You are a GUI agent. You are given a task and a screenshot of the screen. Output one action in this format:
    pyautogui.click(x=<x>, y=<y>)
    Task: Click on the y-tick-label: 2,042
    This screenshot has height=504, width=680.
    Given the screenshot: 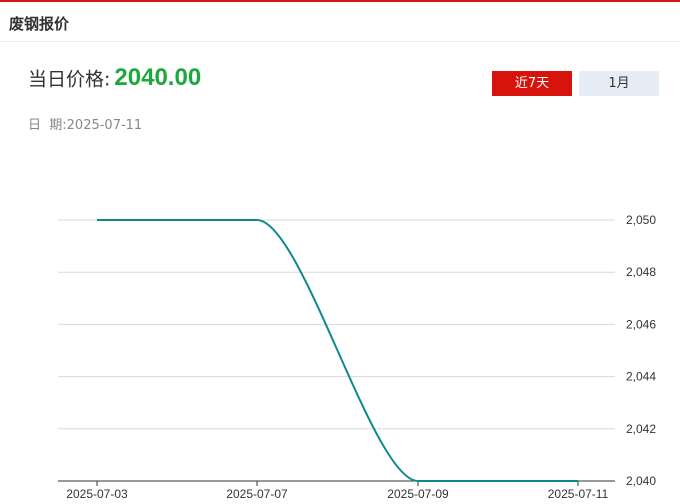 What is the action you would take?
    pyautogui.click(x=641, y=429)
    